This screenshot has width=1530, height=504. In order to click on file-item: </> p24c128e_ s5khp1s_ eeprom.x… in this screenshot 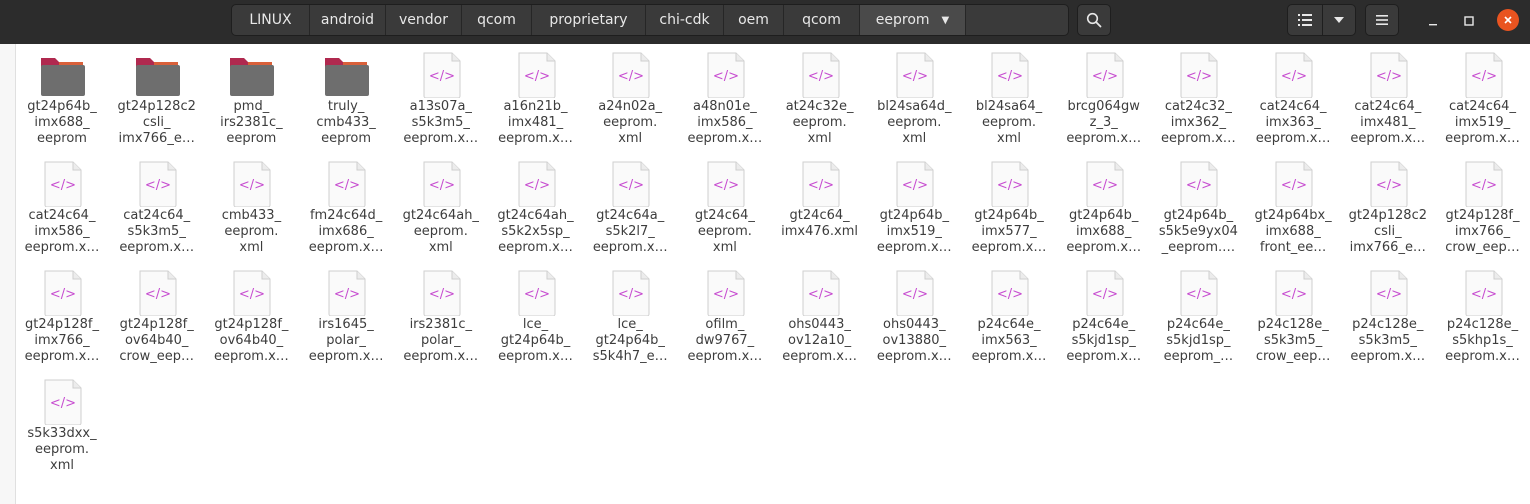, I will do `click(1483, 317)`.